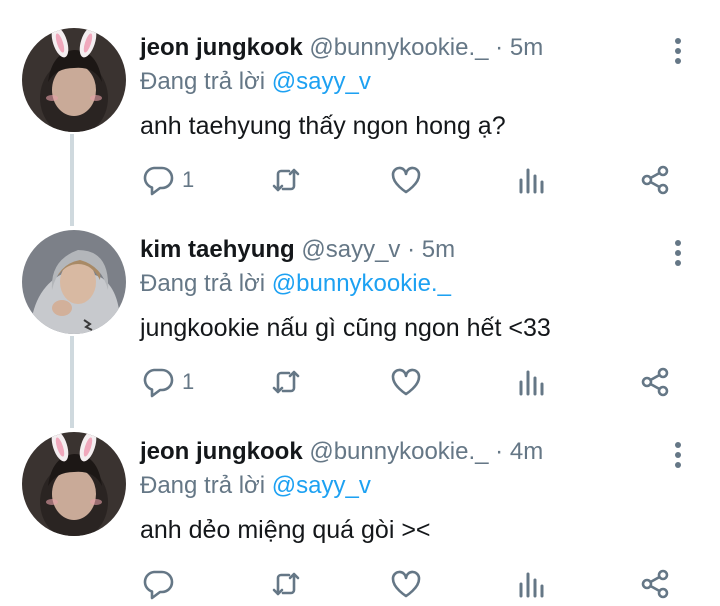 This screenshot has height=606, width=720. I want to click on tweet-header: jeon jungkook @bunnykookie._ · 5m, so click(341, 48).